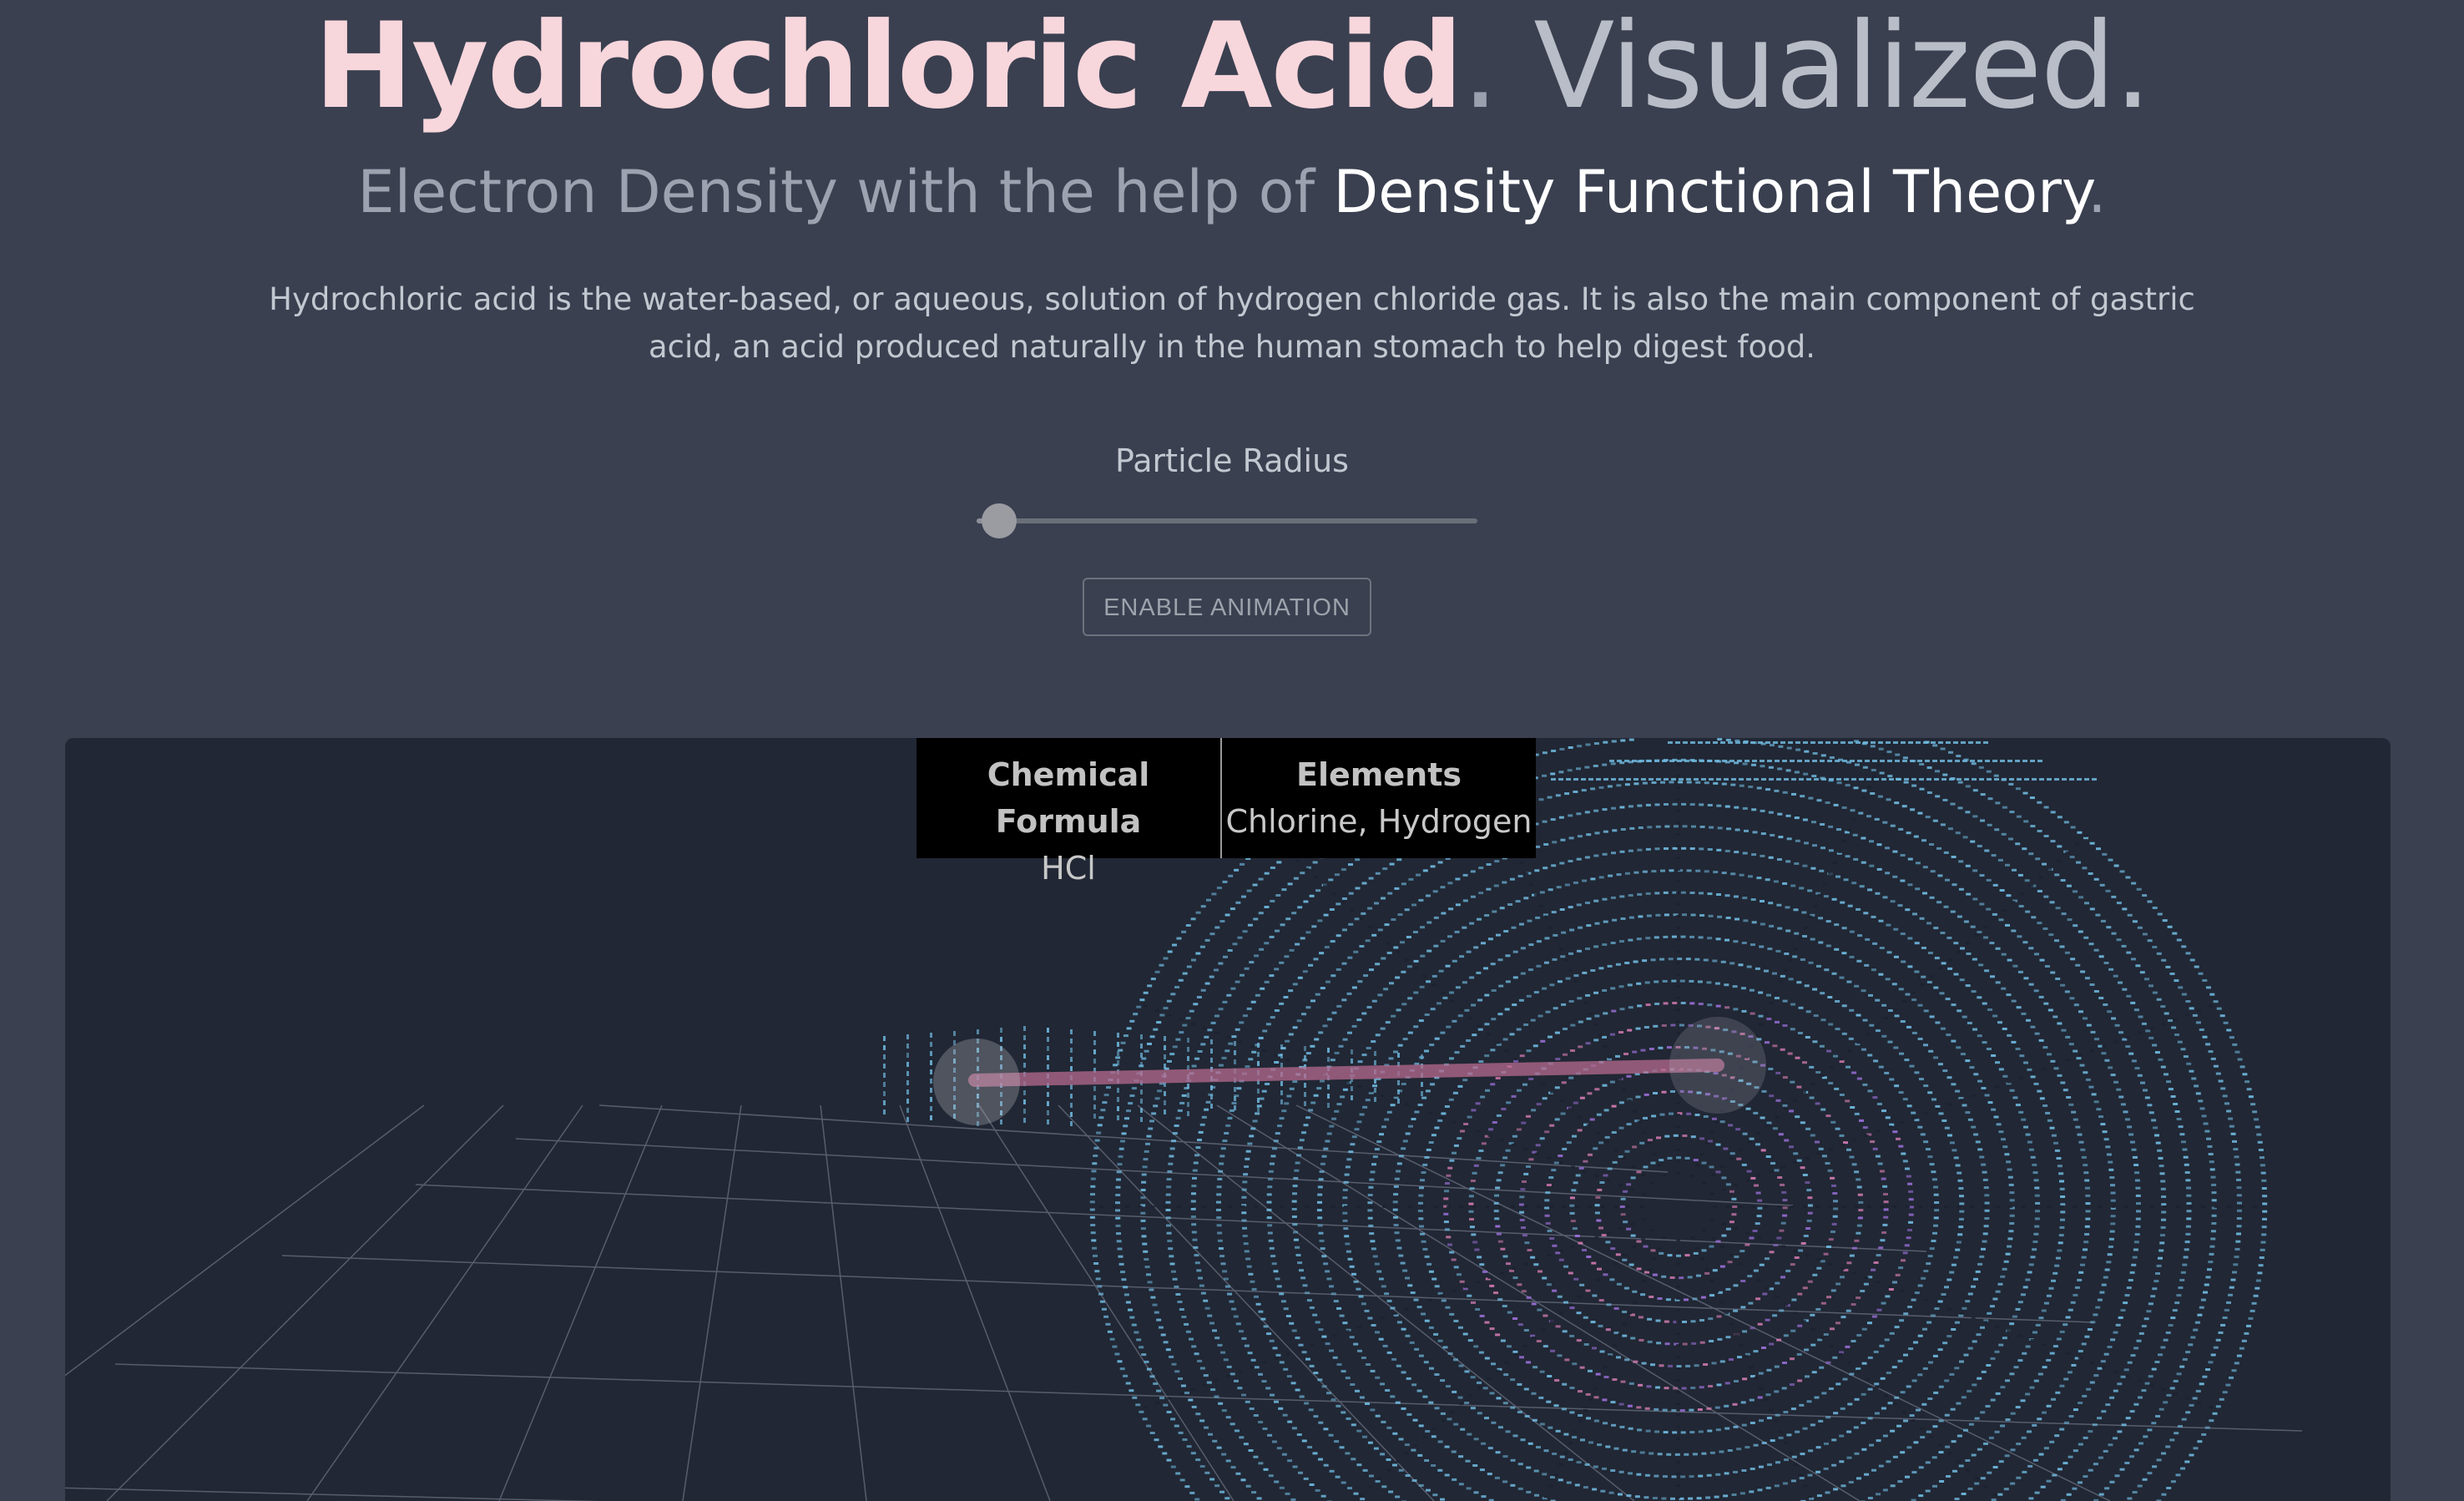 The width and height of the screenshot is (2464, 1501). Describe the element at coordinates (1711, 192) in the screenshot. I see `subtitle-emphasis: Density Functional Theory` at that location.